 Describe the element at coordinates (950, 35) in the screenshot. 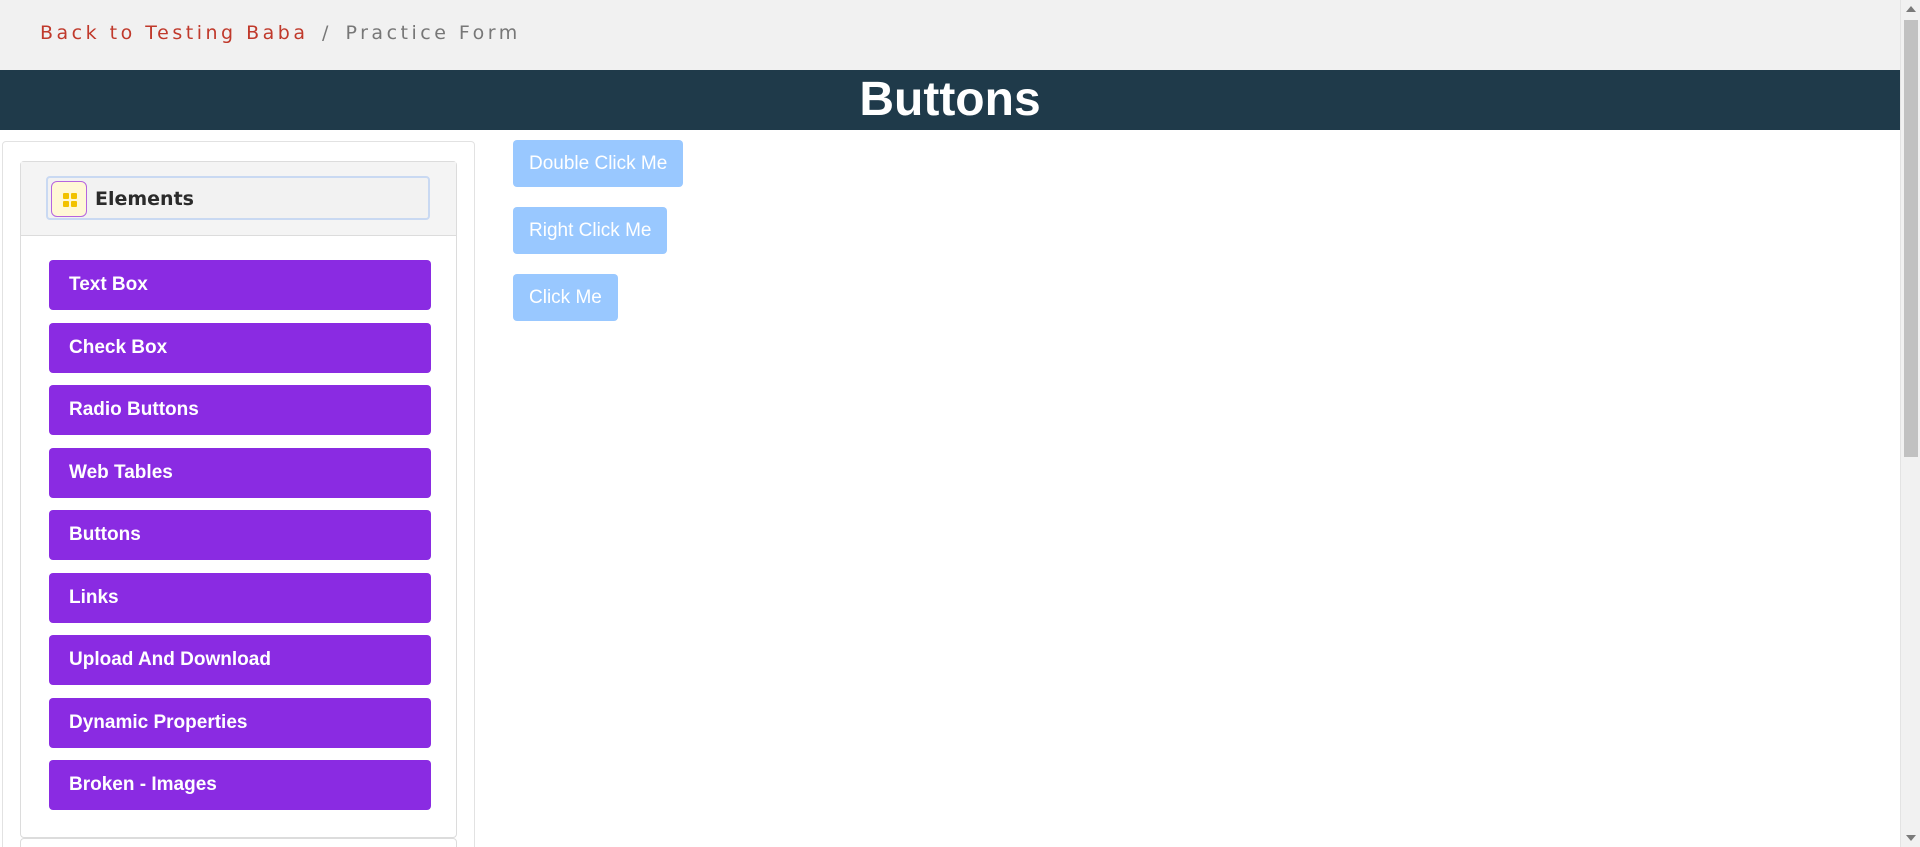

I see `breadcrumb-bar: Back to Testing Baba / Practice Form` at that location.